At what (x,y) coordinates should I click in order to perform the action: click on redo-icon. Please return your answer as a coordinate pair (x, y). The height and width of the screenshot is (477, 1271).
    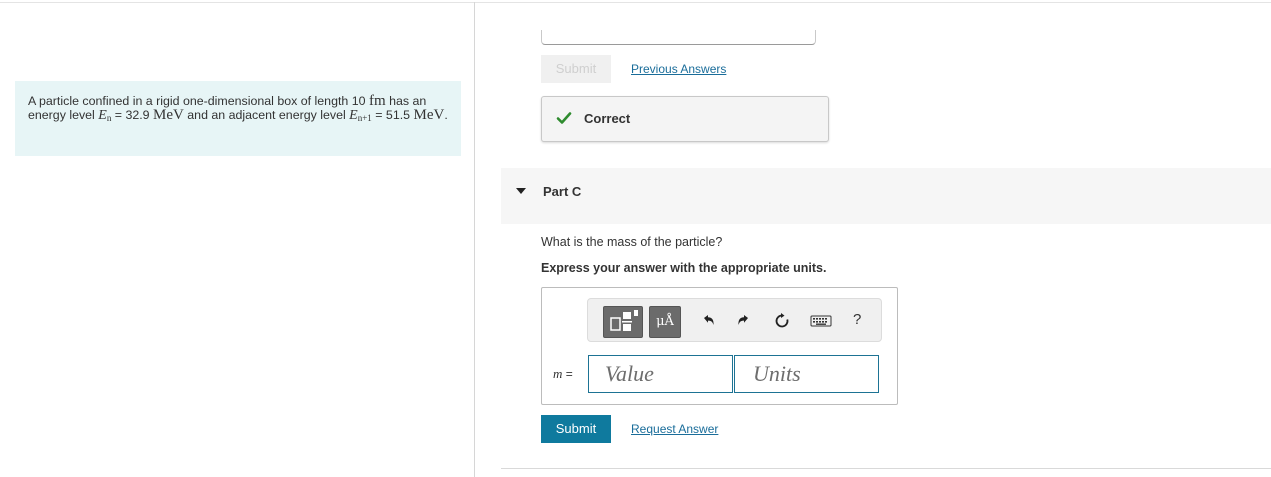
    Looking at the image, I should click on (744, 321).